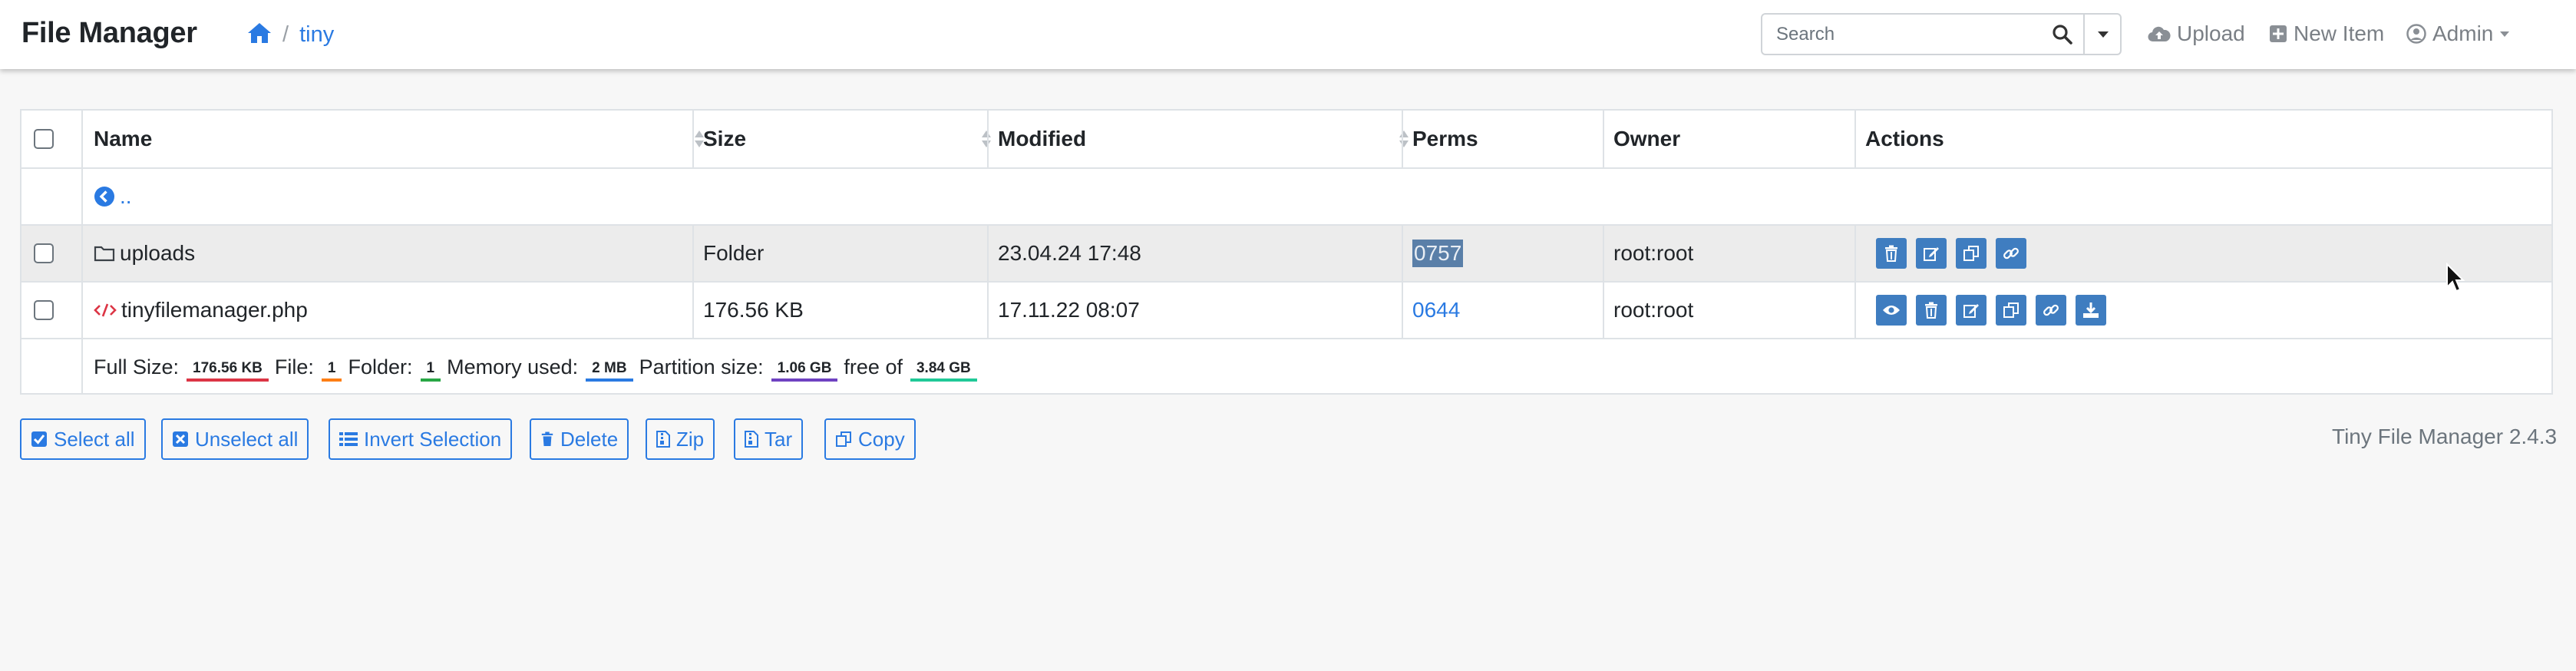 The height and width of the screenshot is (671, 2576). What do you see at coordinates (852, 139) in the screenshot?
I see `size-column-header: Size` at bounding box center [852, 139].